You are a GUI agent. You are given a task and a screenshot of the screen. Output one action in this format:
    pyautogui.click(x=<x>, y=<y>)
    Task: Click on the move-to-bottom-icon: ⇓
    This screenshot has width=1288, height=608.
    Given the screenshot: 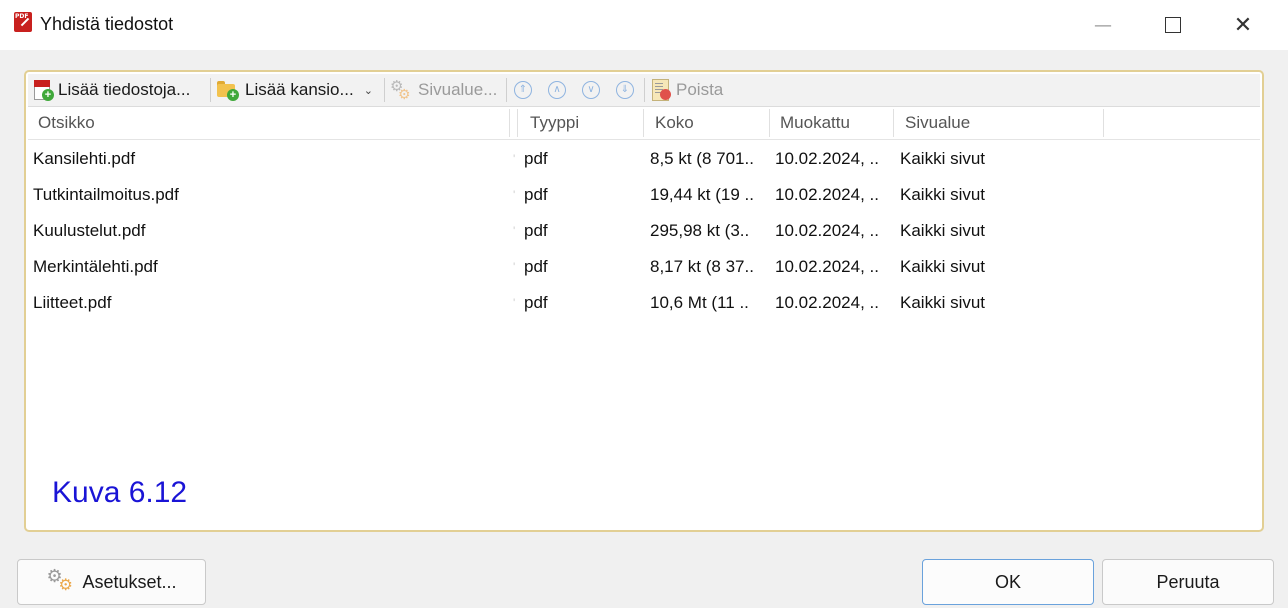 What is the action you would take?
    pyautogui.click(x=625, y=90)
    